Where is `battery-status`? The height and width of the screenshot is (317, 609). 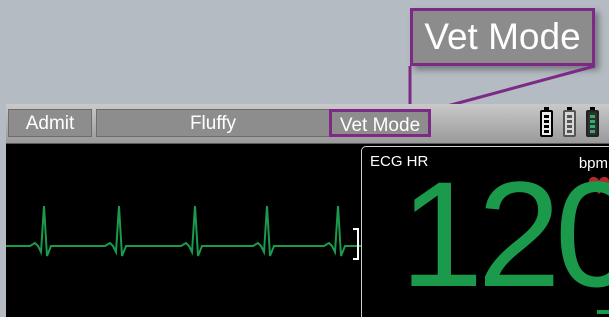
battery-status is located at coordinates (573, 123).